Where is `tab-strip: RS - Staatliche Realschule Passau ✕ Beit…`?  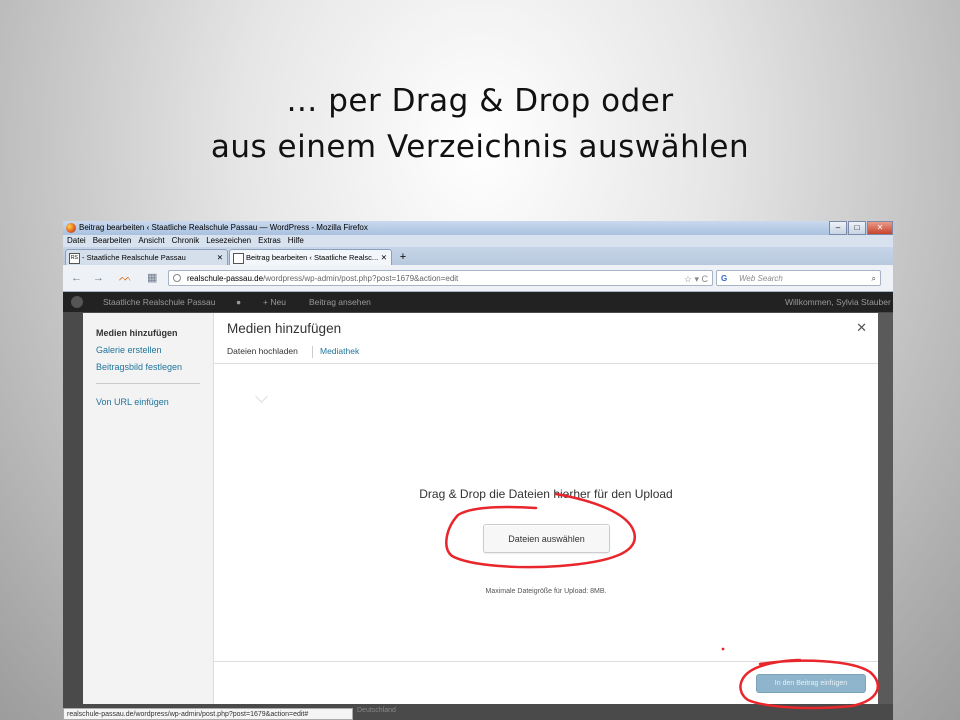 tab-strip: RS - Staatliche Realschule Passau ✕ Beit… is located at coordinates (478, 256).